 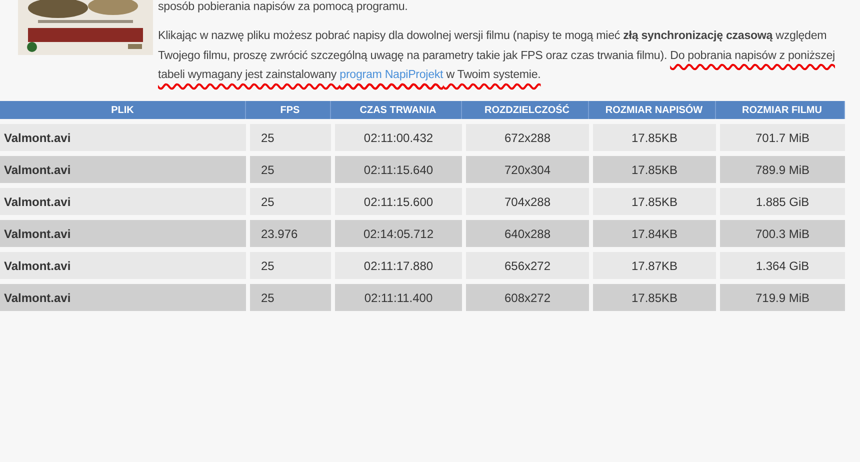 I want to click on intro-text: sposób pobierania napisów za pomocą programu., so click(x=283, y=7).